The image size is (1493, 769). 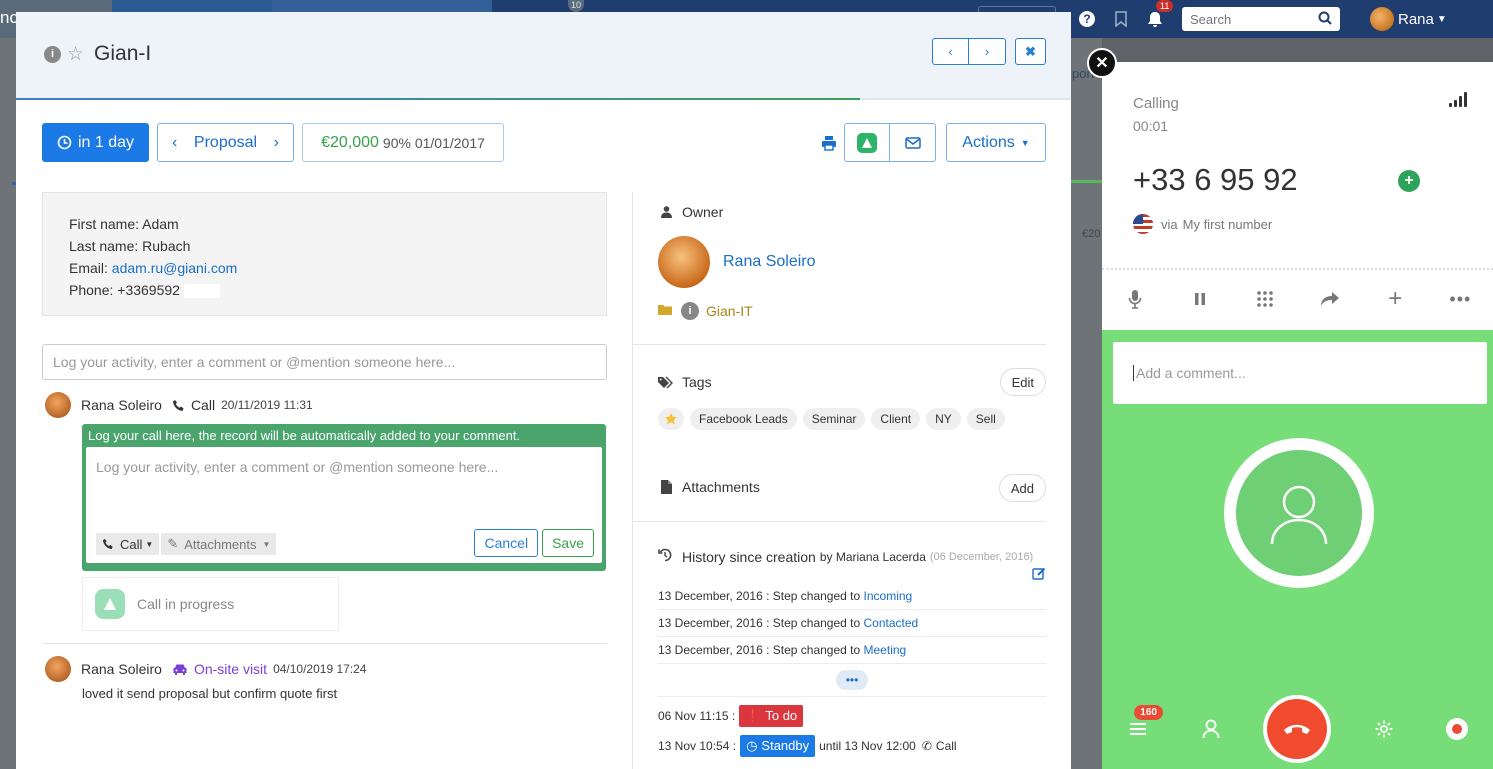 I want to click on nav-search, so click(x=1261, y=19).